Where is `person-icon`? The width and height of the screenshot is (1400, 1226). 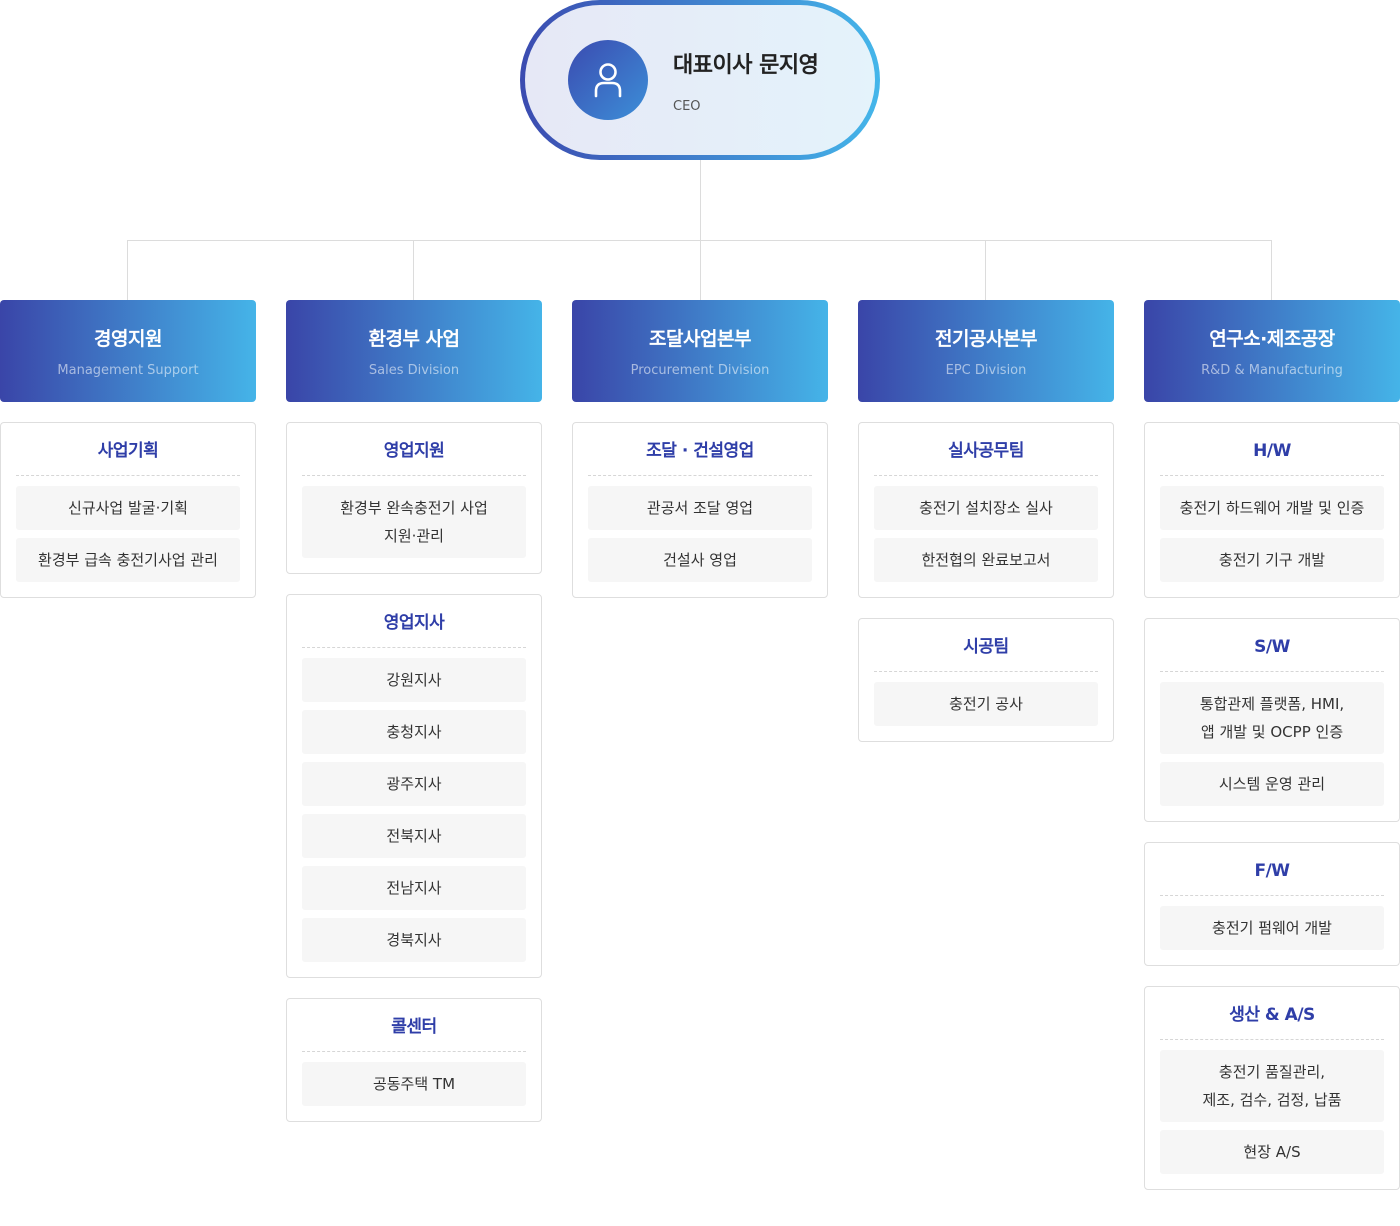 person-icon is located at coordinates (608, 80).